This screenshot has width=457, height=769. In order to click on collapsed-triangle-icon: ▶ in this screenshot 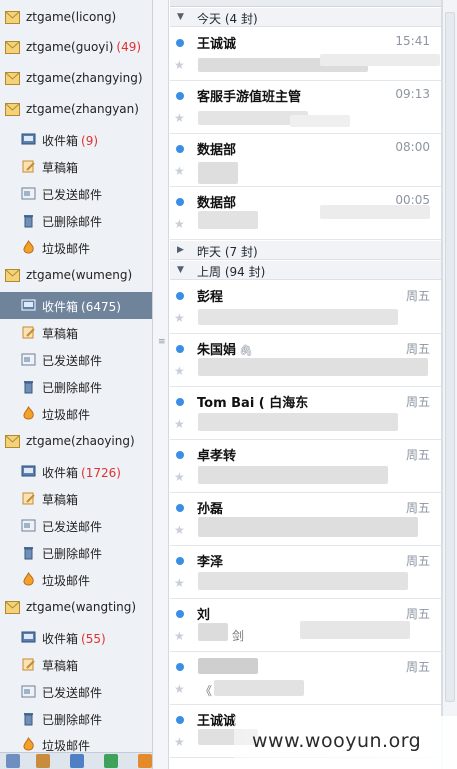, I will do `click(180, 250)`.